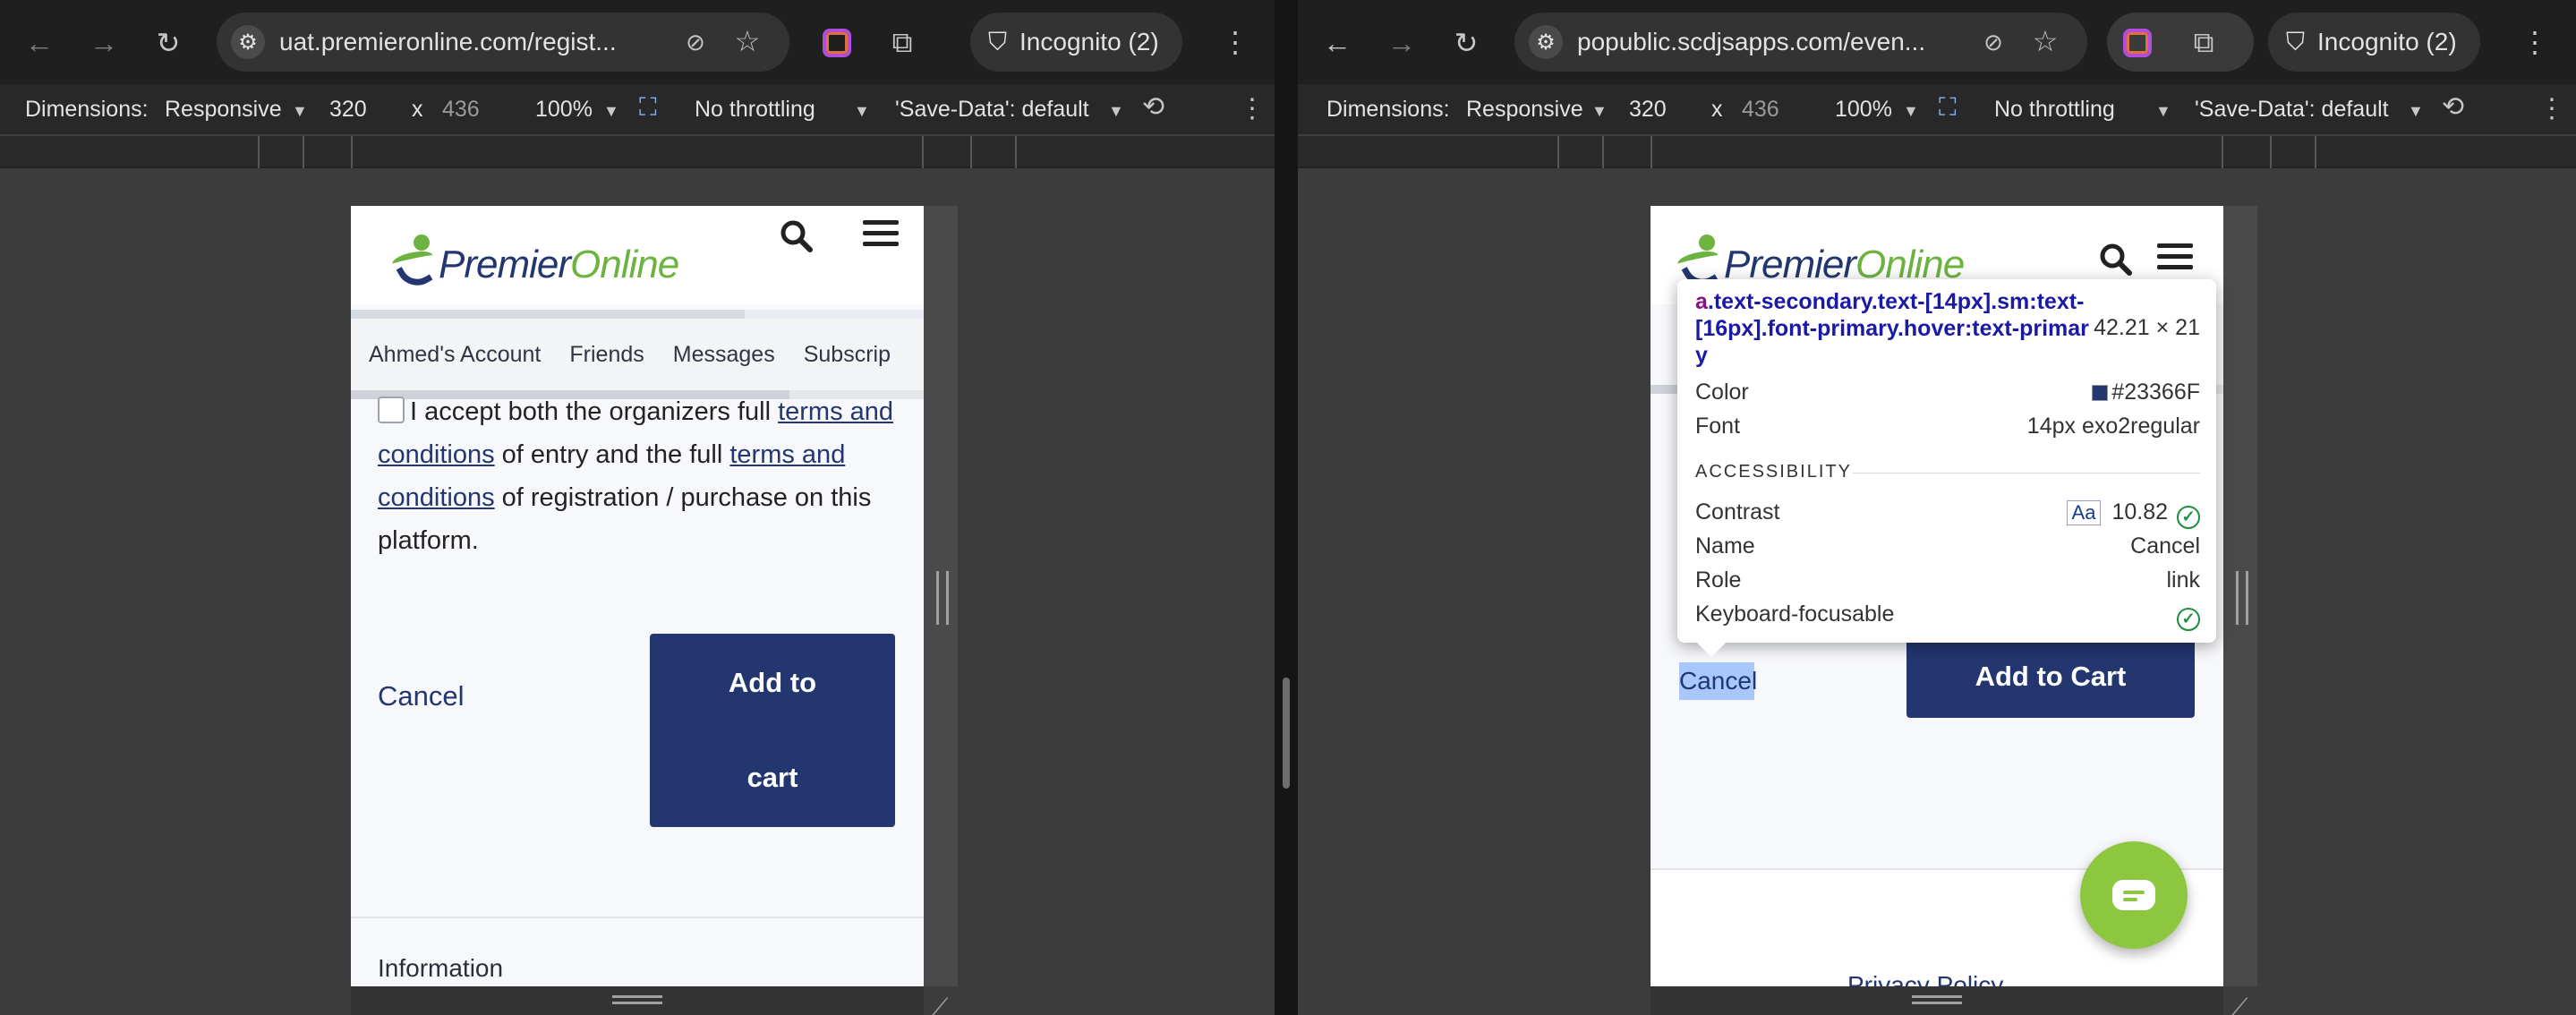  I want to click on element-size: 42.21 × 21, so click(2147, 327).